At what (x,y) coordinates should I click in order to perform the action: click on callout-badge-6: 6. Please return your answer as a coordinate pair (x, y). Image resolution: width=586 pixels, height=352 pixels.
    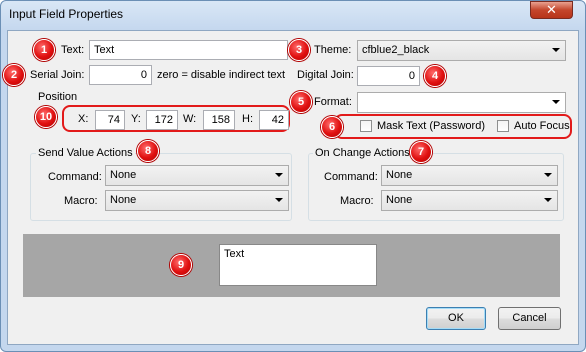
    Looking at the image, I should click on (332, 127).